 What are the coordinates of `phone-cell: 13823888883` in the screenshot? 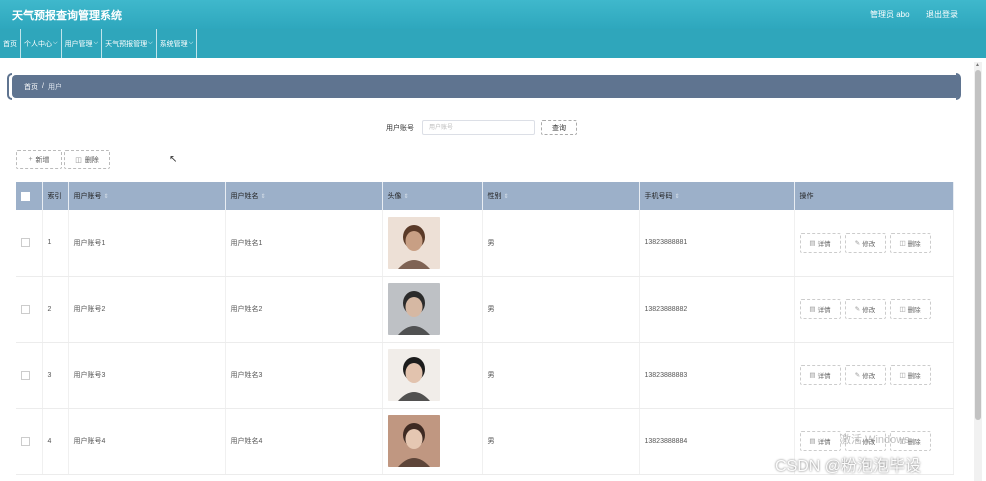 It's located at (717, 375).